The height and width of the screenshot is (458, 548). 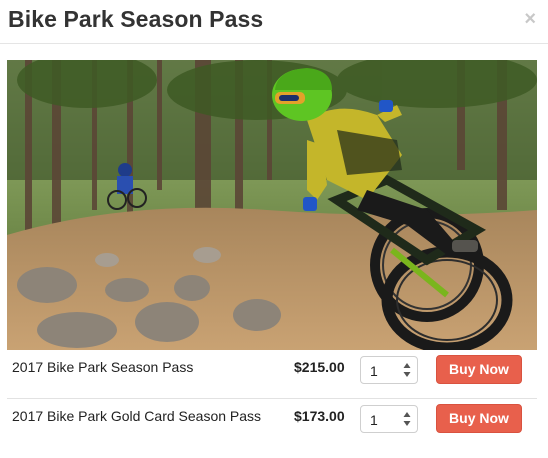 I want to click on close-button: ×, so click(x=530, y=19).